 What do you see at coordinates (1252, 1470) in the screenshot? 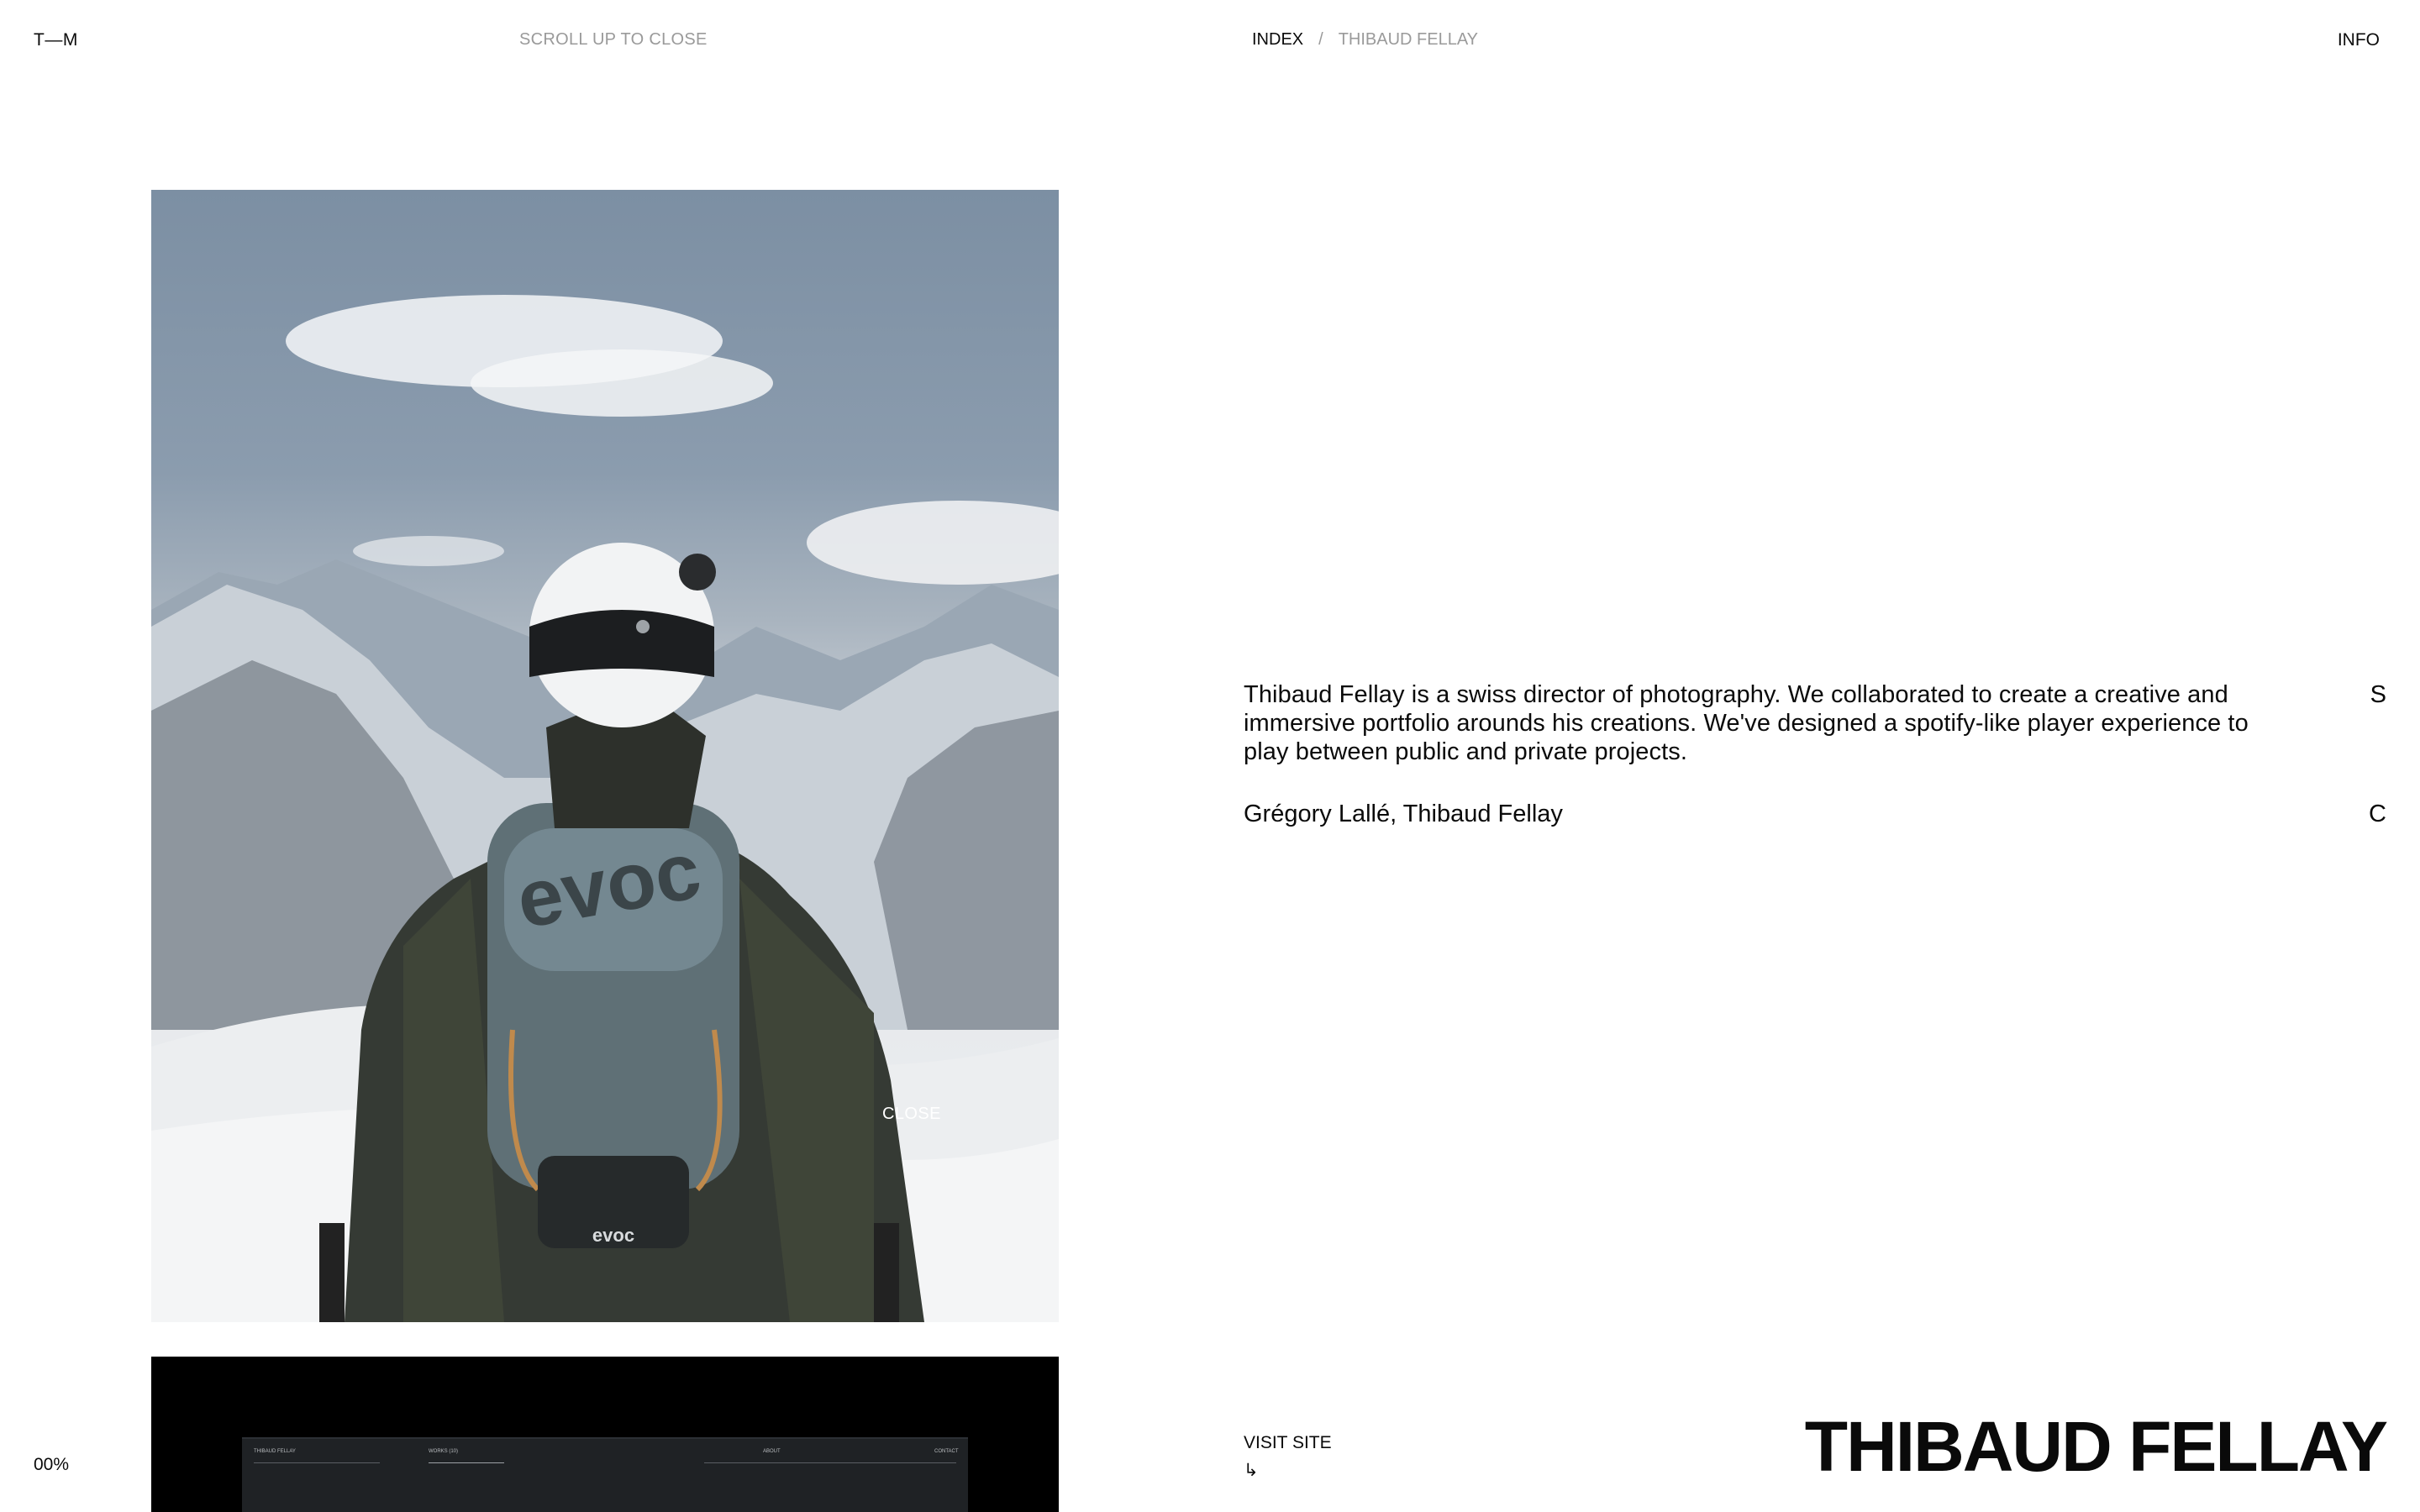
I see `arrow-icon: ↳` at bounding box center [1252, 1470].